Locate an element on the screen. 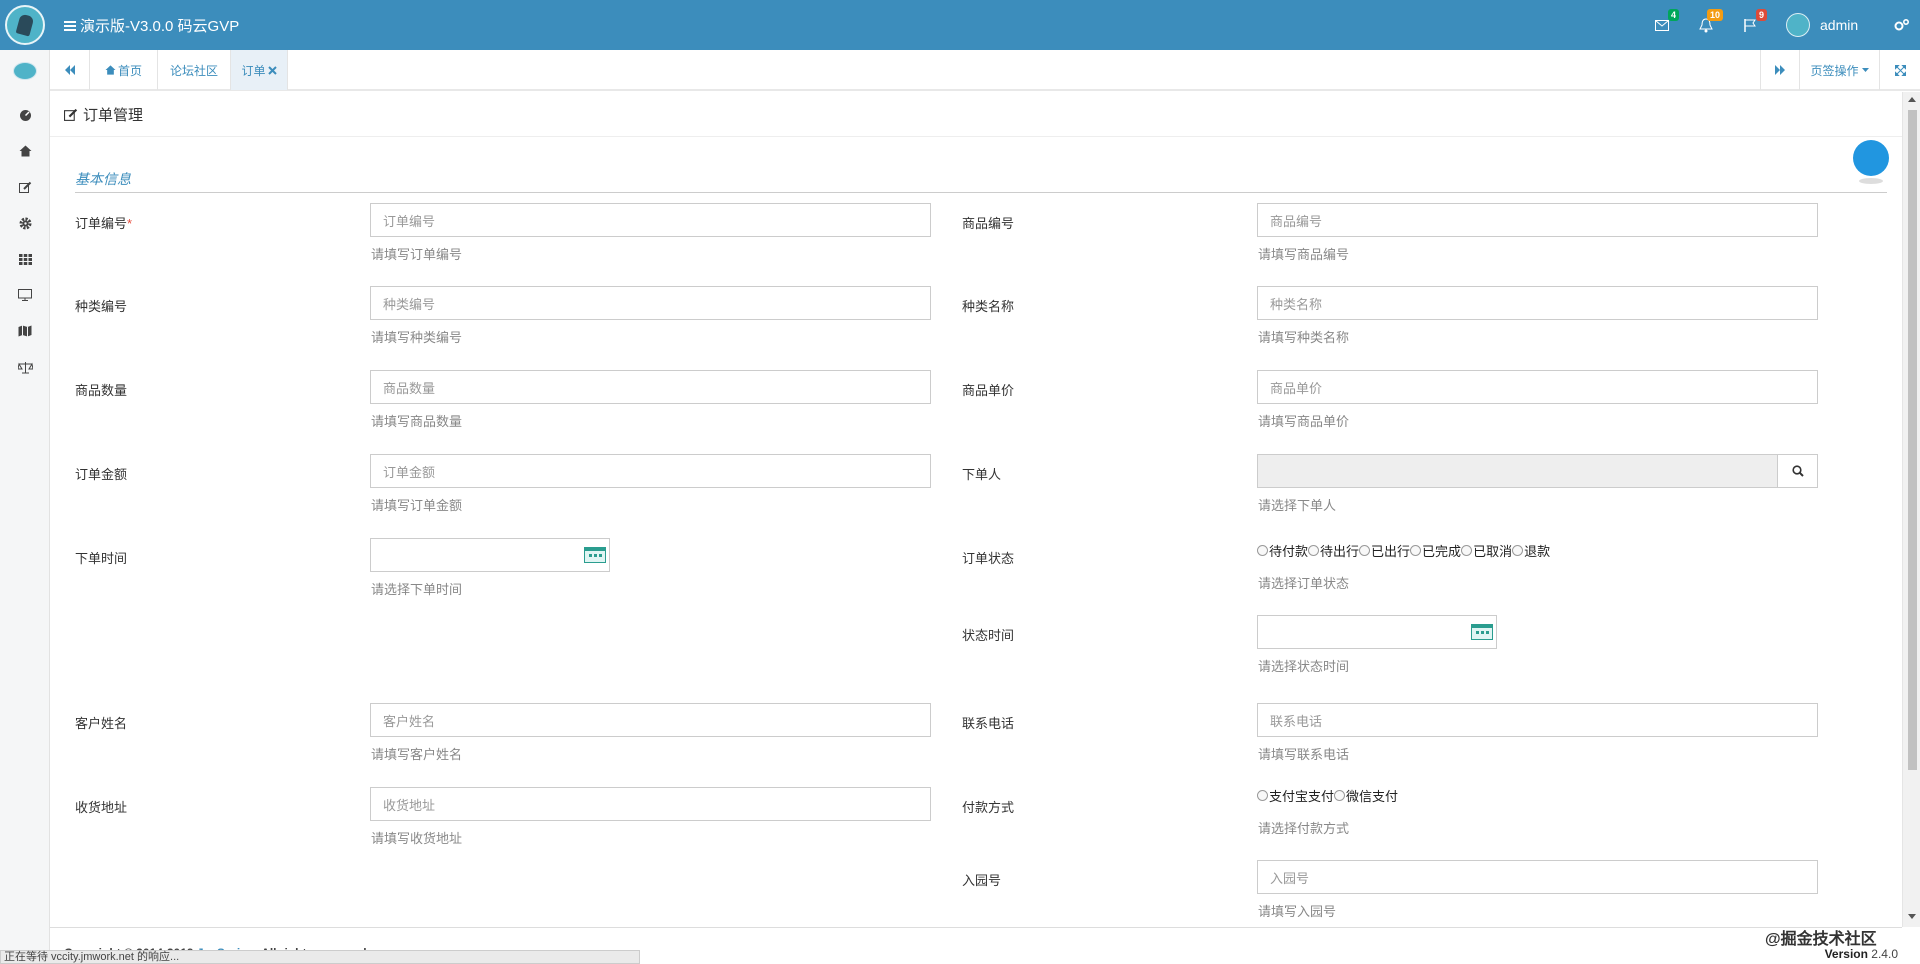  quantity-help: 请填写商品数量 is located at coordinates (417, 421).